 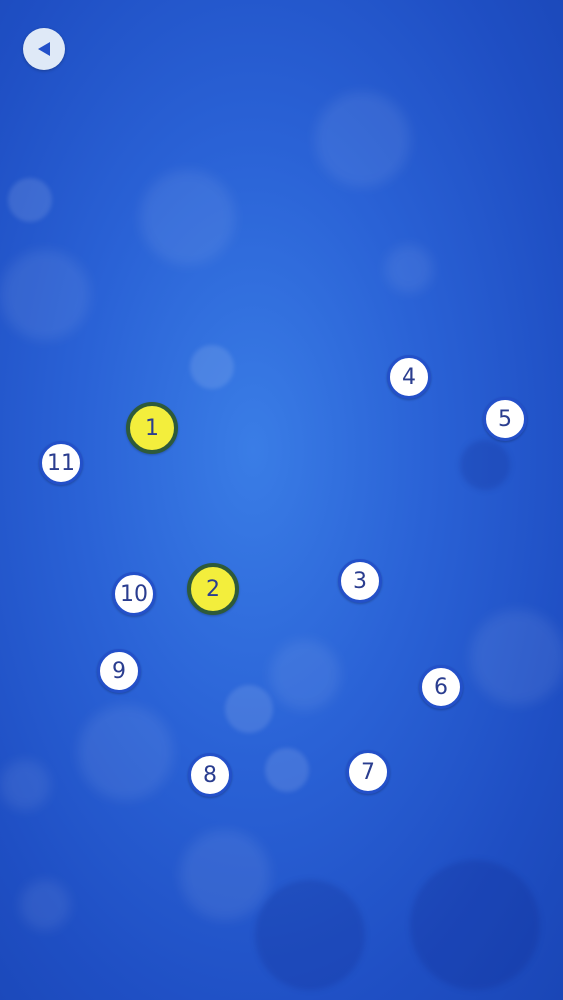 I want to click on dot-1: 1, so click(x=152, y=428).